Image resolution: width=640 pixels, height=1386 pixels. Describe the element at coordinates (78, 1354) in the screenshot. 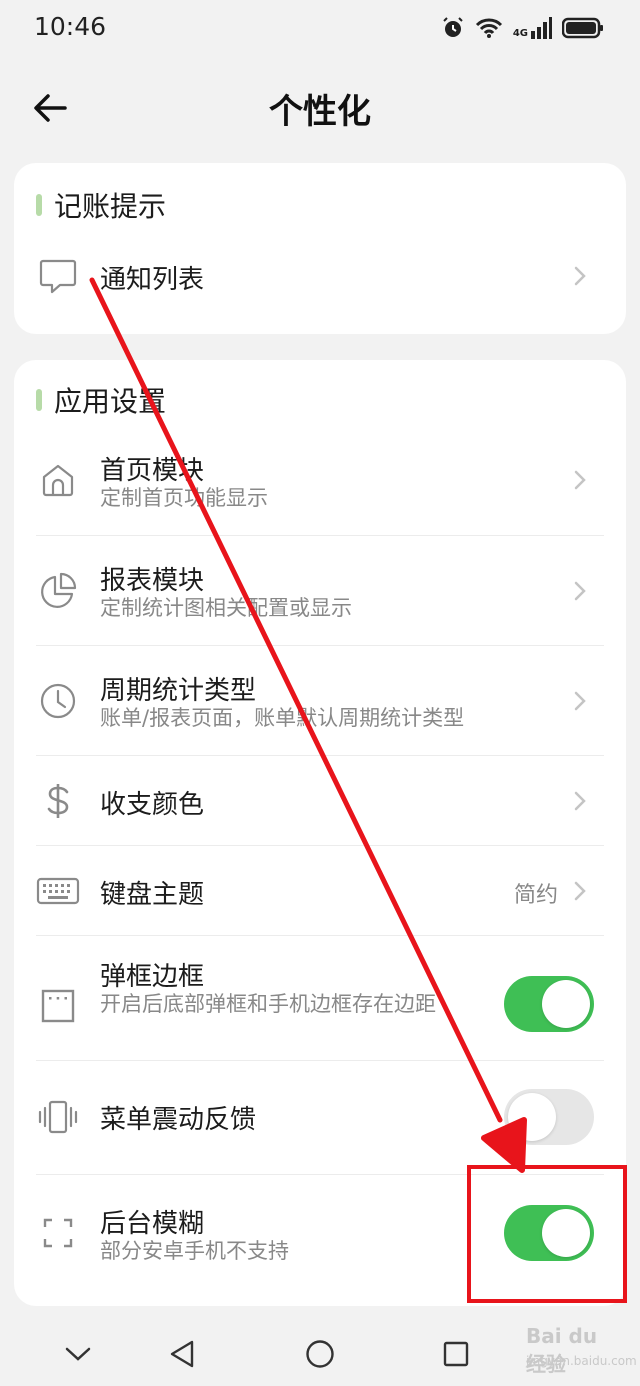

I see `collapse-down-icon` at that location.